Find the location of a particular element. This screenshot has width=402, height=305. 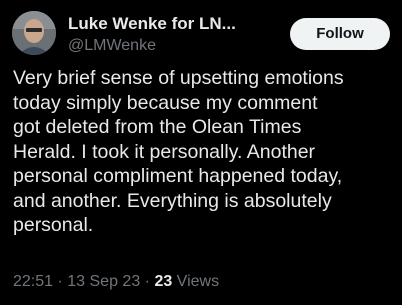

tweet-time: 22:51 is located at coordinates (33, 281).